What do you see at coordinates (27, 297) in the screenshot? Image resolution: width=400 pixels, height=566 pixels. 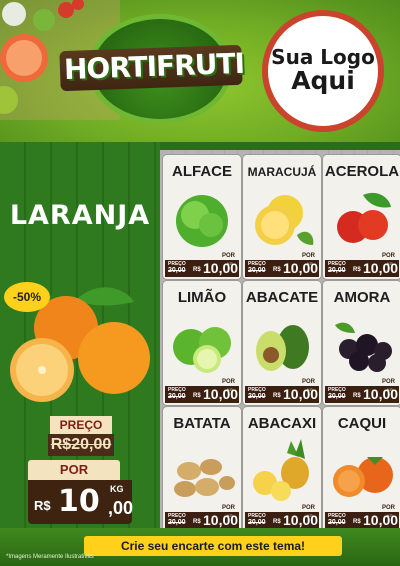 I see `discount-badge: -50%` at bounding box center [27, 297].